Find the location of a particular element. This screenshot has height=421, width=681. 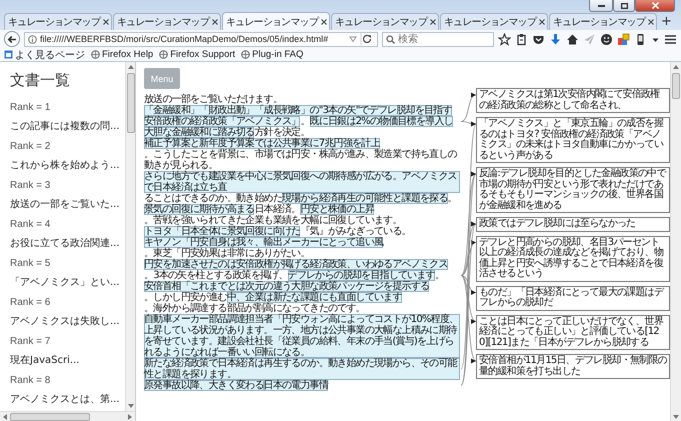

back-icon is located at coordinates (12, 39).